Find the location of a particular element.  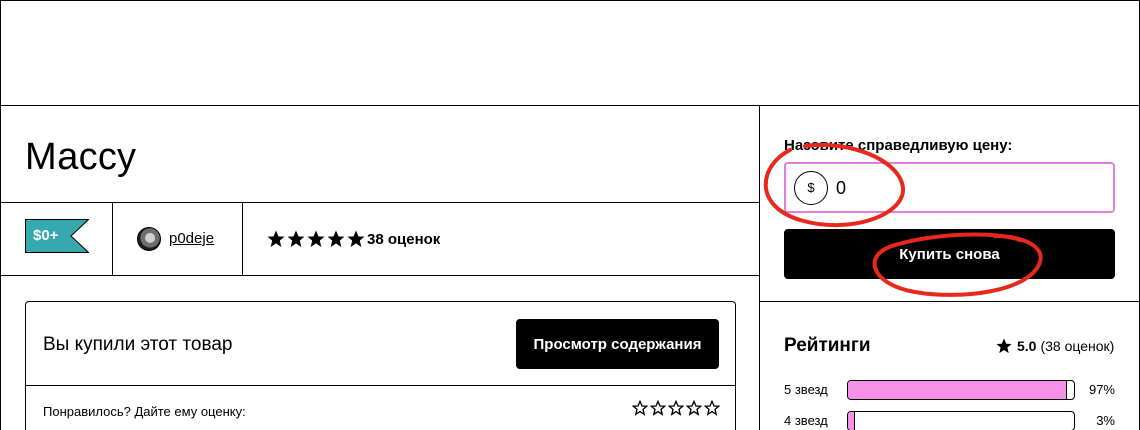

price-input-value: 0 is located at coordinates (841, 188).